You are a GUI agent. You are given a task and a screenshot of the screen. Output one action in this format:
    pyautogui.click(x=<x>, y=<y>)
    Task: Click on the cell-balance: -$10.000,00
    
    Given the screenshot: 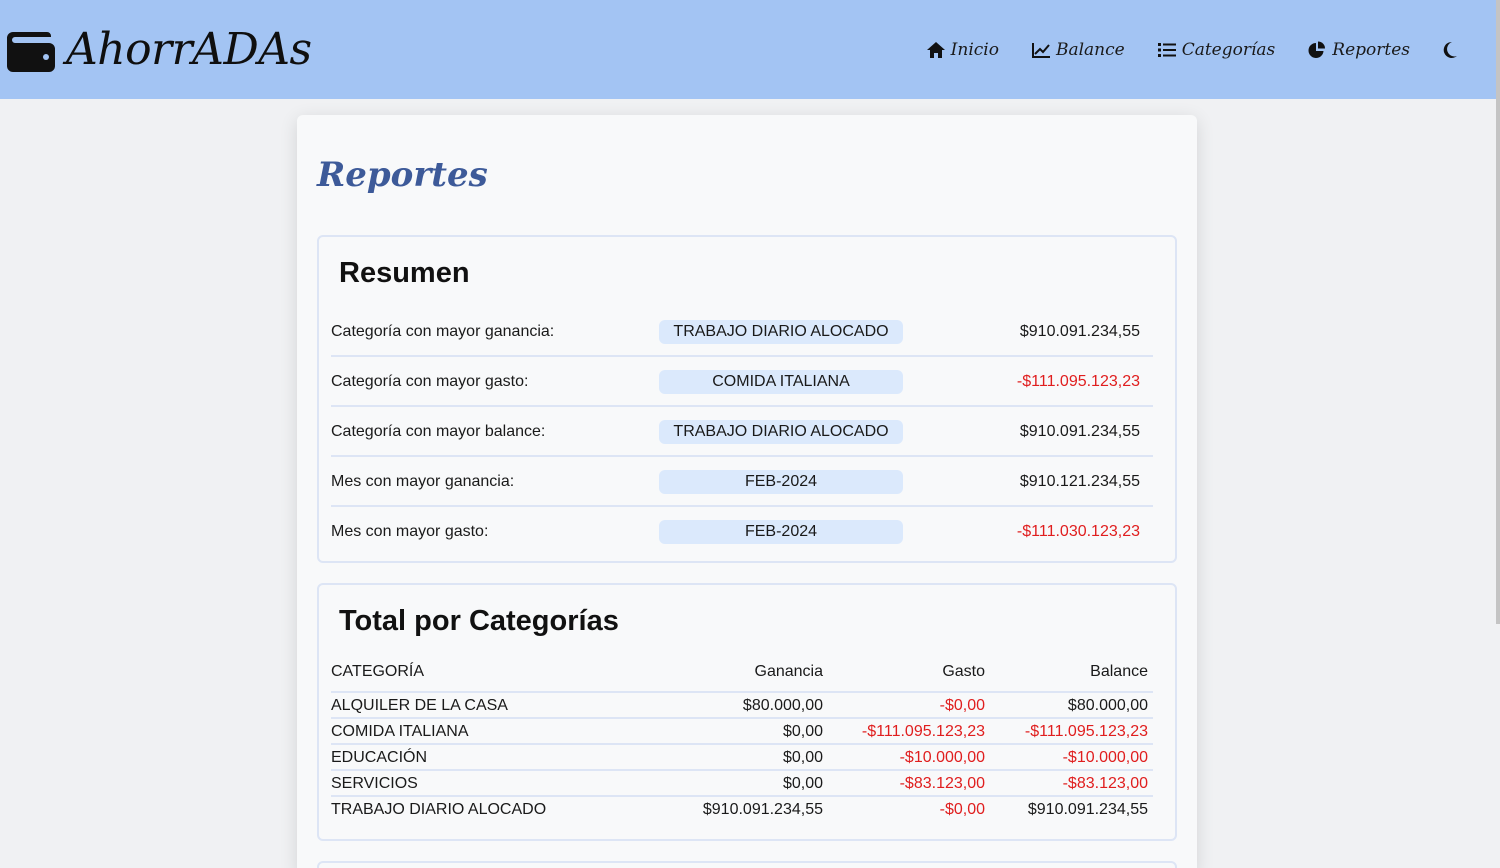 What is the action you would take?
    pyautogui.click(x=1105, y=757)
    